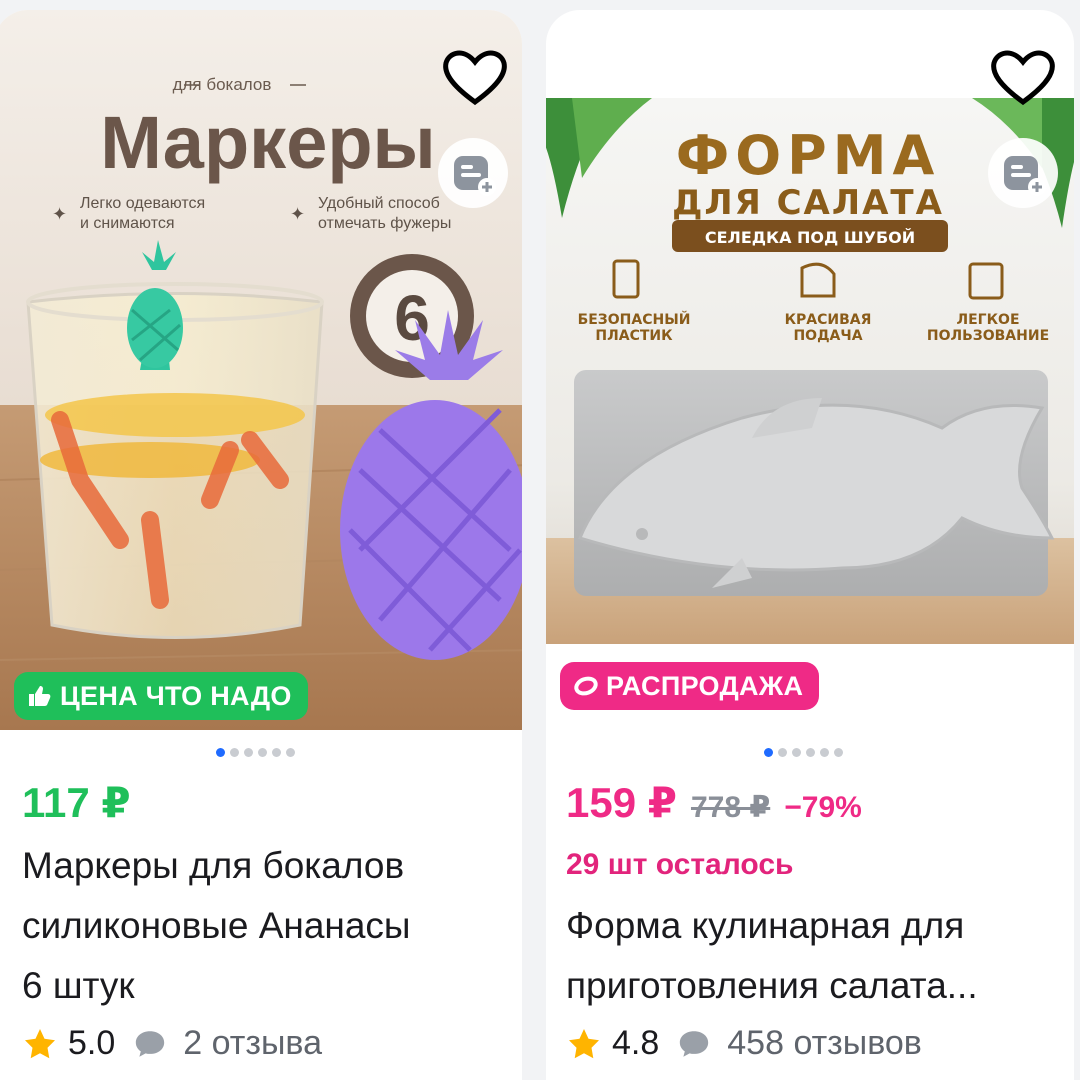  What do you see at coordinates (730, 807) in the screenshot?
I see `old-price: 778 ₽` at bounding box center [730, 807].